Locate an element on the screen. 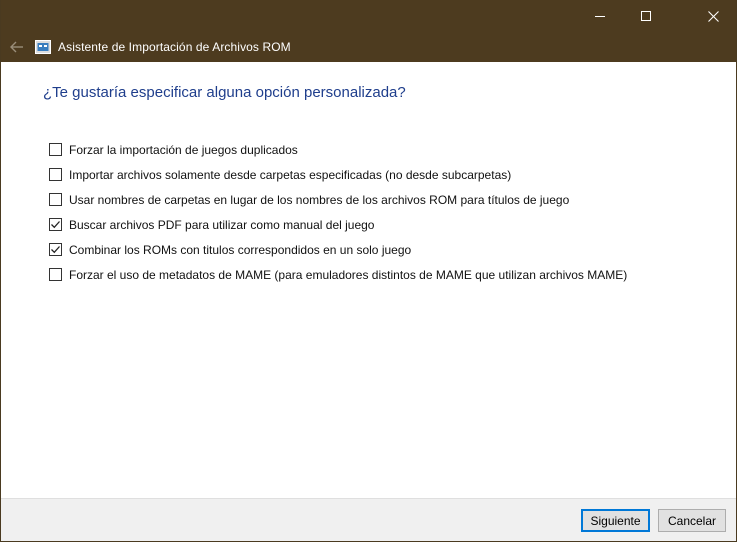 The image size is (737, 542). close-icon is located at coordinates (713, 16).